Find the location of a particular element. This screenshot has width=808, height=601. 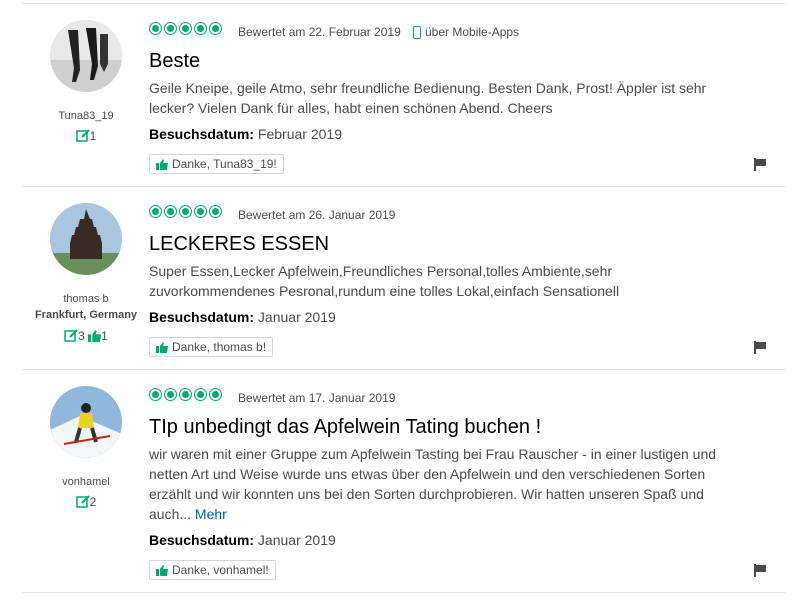

username: thomas b is located at coordinates (86, 299).